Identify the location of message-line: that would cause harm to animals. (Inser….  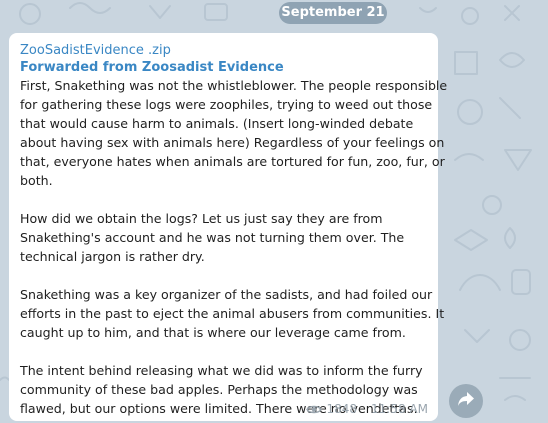
(217, 123).